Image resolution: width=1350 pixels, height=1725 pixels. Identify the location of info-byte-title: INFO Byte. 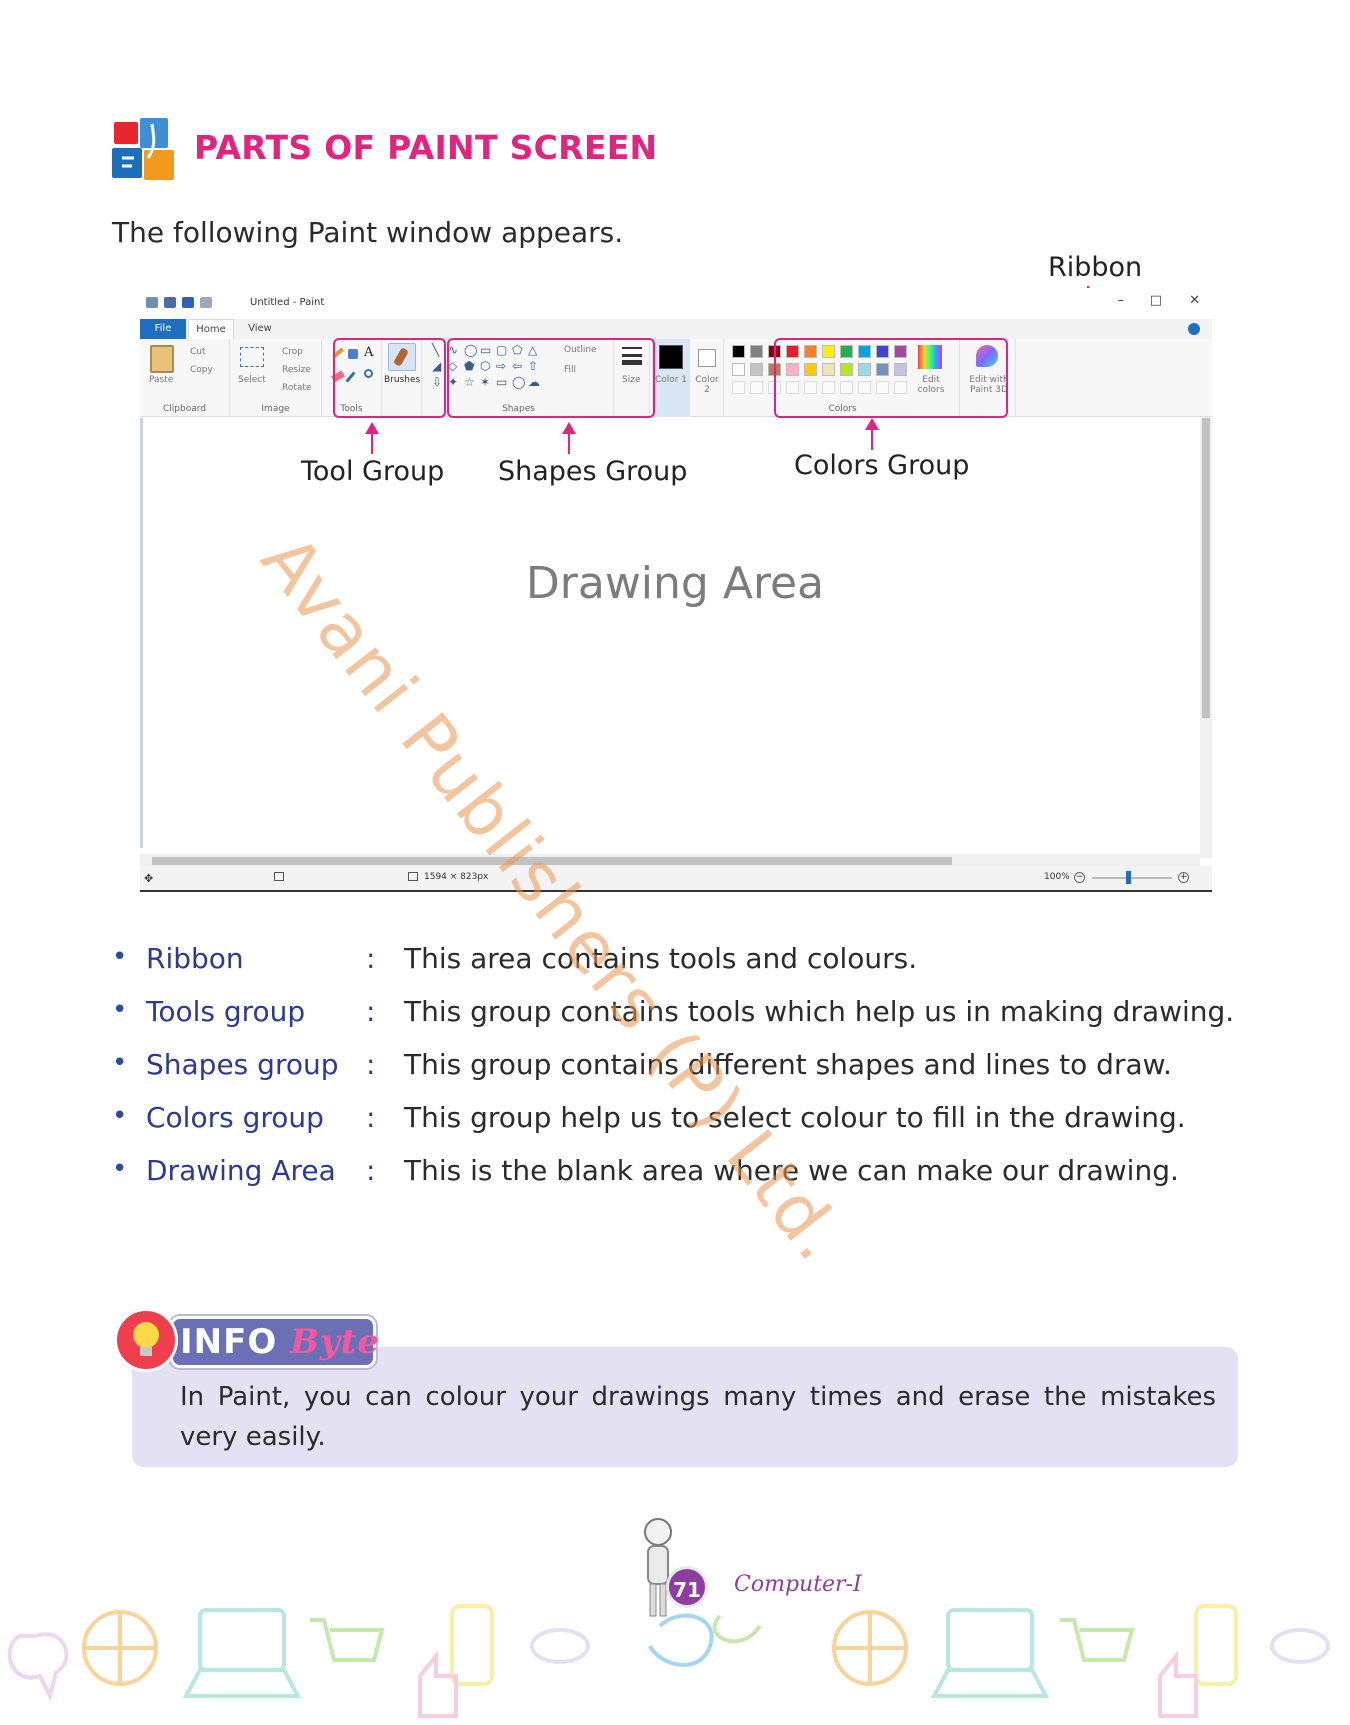
(280, 1342).